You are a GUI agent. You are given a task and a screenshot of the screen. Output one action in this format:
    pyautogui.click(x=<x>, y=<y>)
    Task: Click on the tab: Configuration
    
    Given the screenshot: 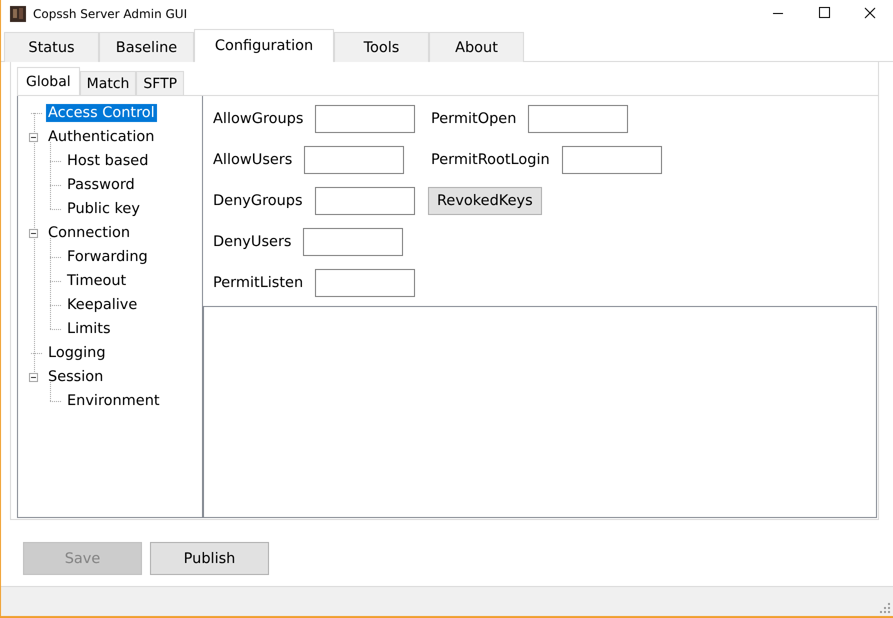 What is the action you would take?
    pyautogui.click(x=264, y=45)
    